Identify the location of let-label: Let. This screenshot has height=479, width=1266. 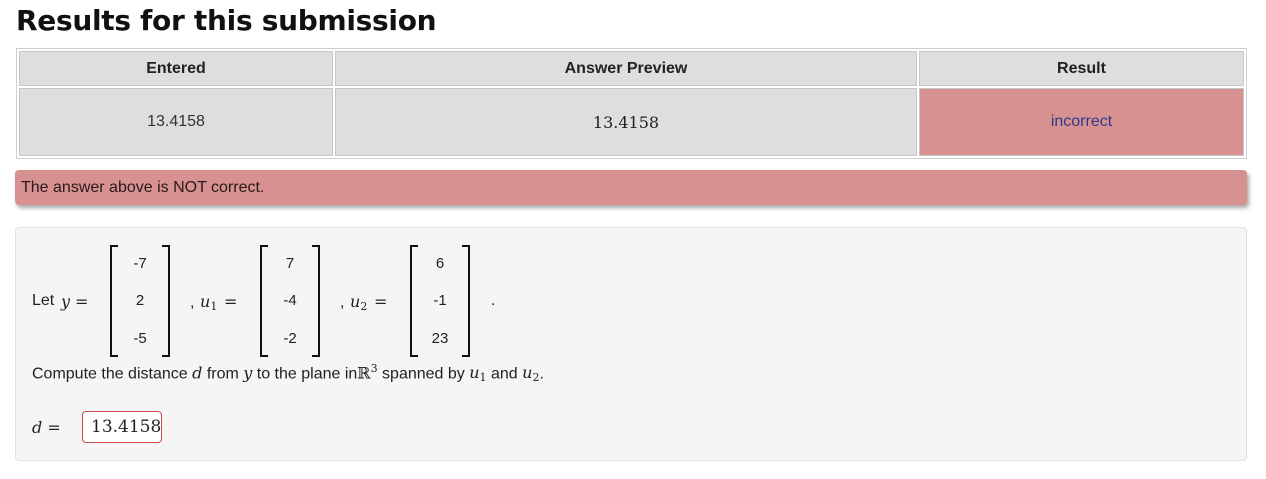
(43, 300).